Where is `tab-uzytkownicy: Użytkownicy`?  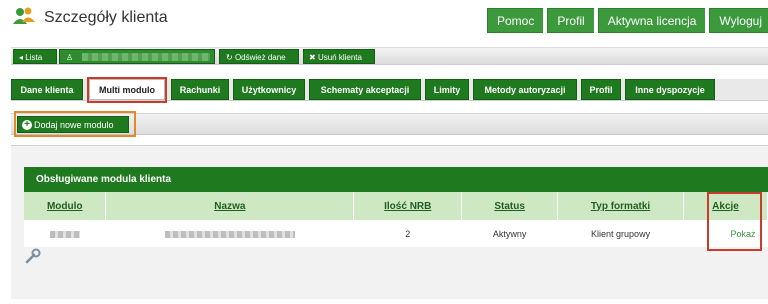 tab-uzytkownicy: Użytkownicy is located at coordinates (269, 89).